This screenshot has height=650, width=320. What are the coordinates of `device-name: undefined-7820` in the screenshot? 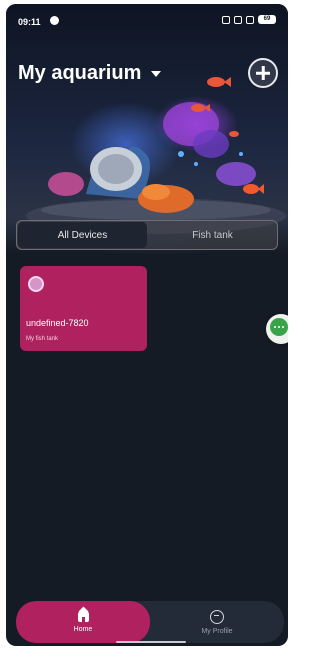 It's located at (57, 323).